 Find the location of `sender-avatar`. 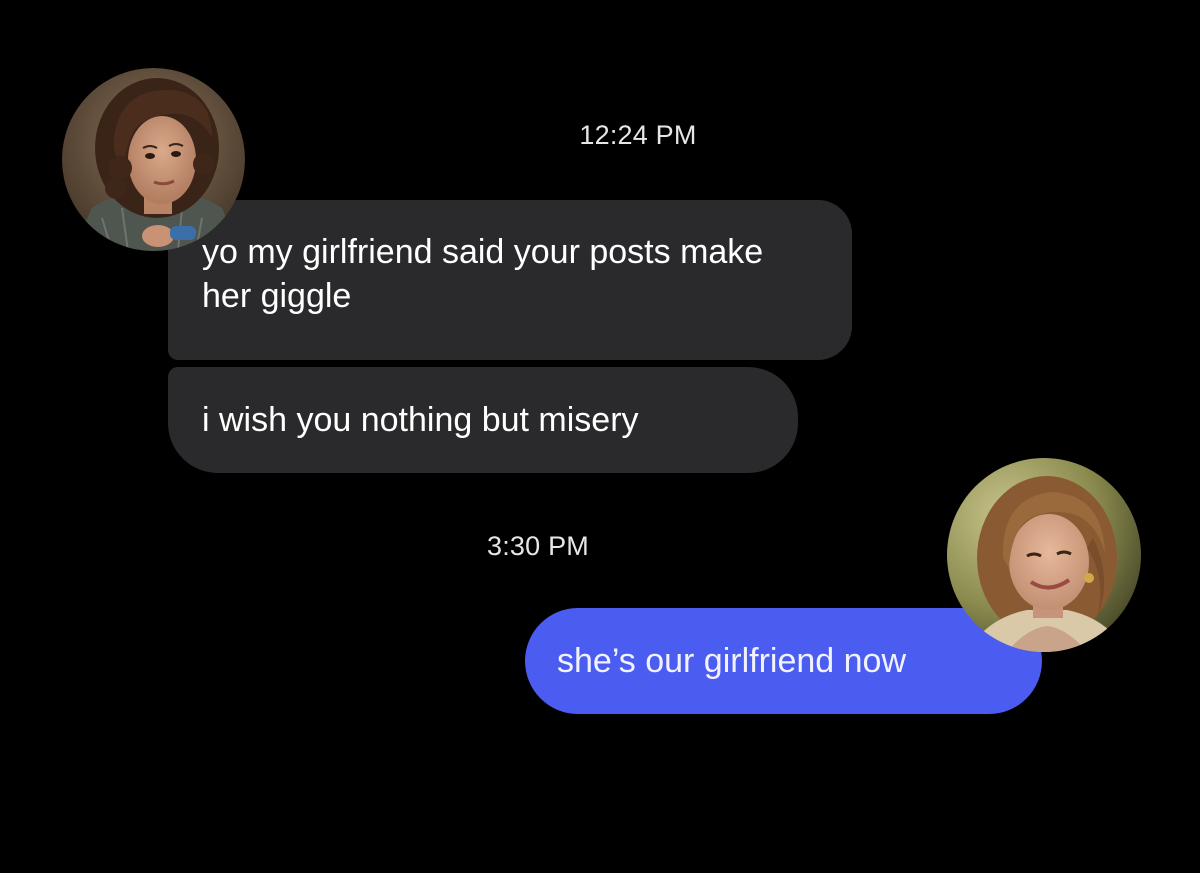

sender-avatar is located at coordinates (153, 159).